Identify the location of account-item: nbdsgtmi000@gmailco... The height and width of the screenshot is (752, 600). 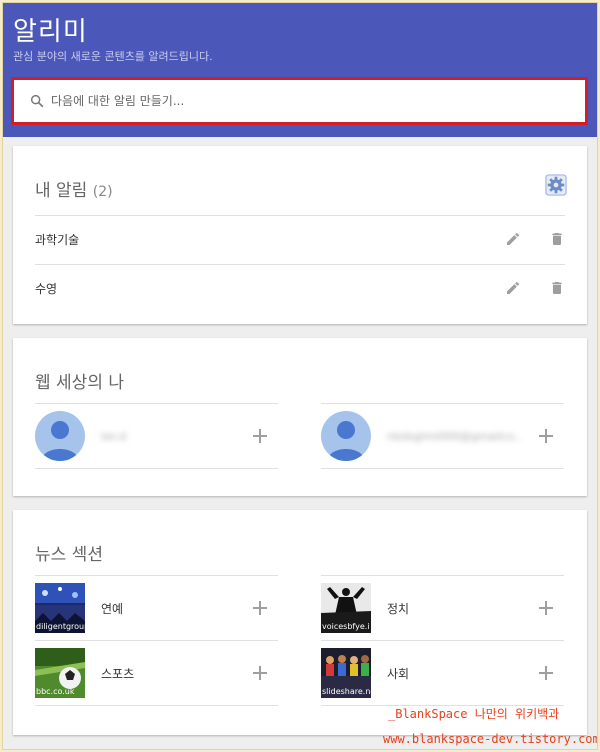
(442, 436).